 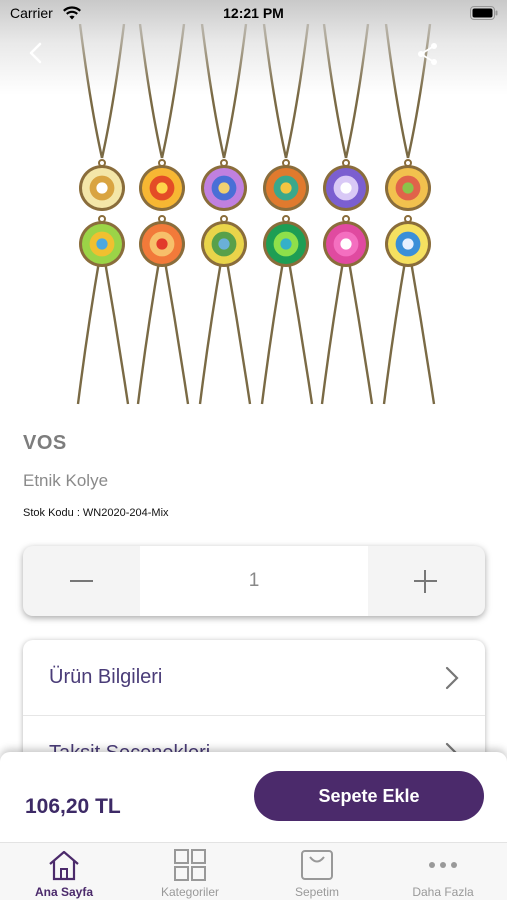 I want to click on quantity-value: 1, so click(x=254, y=581).